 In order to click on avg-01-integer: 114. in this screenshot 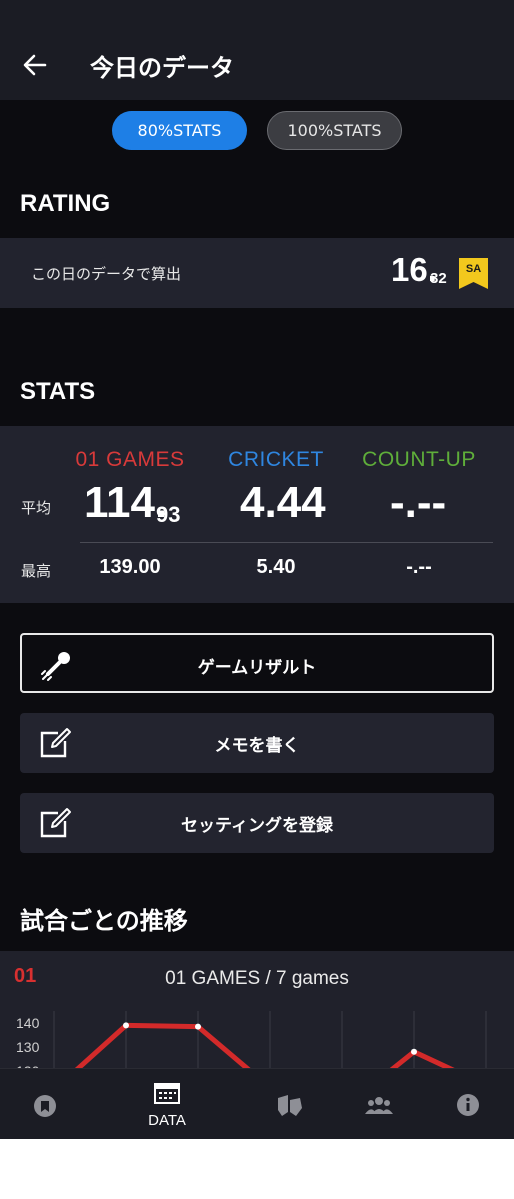, I will do `click(126, 502)`.